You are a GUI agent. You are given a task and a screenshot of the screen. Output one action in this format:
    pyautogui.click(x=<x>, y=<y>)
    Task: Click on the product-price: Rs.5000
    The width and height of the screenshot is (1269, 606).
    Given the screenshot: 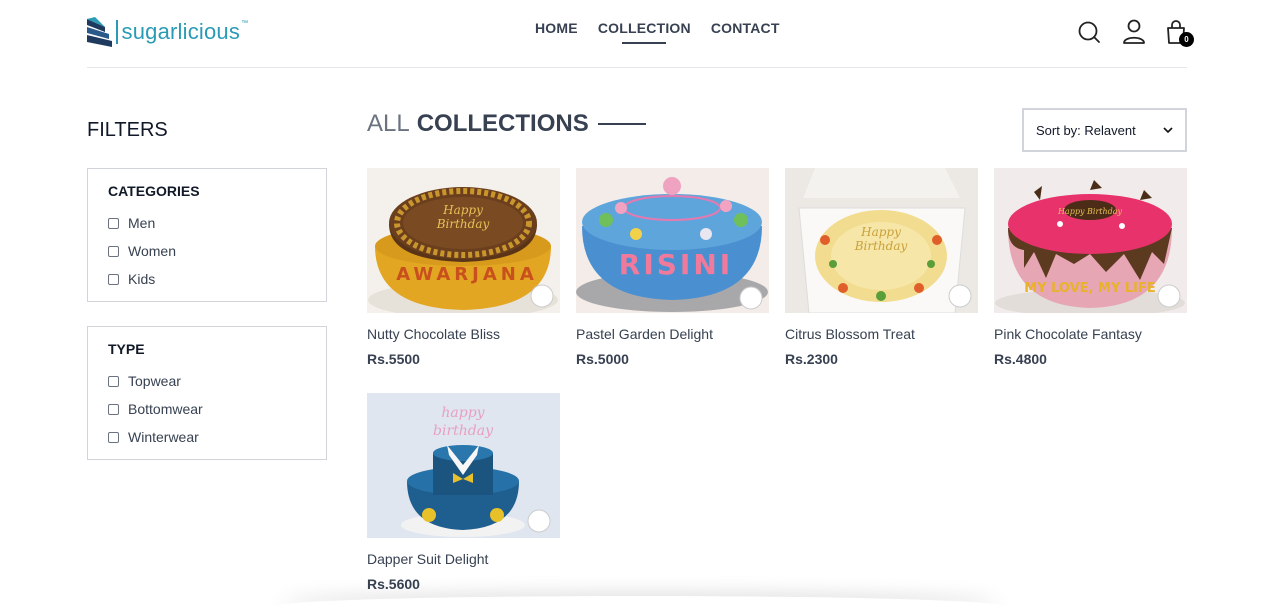 What is the action you would take?
    pyautogui.click(x=602, y=359)
    